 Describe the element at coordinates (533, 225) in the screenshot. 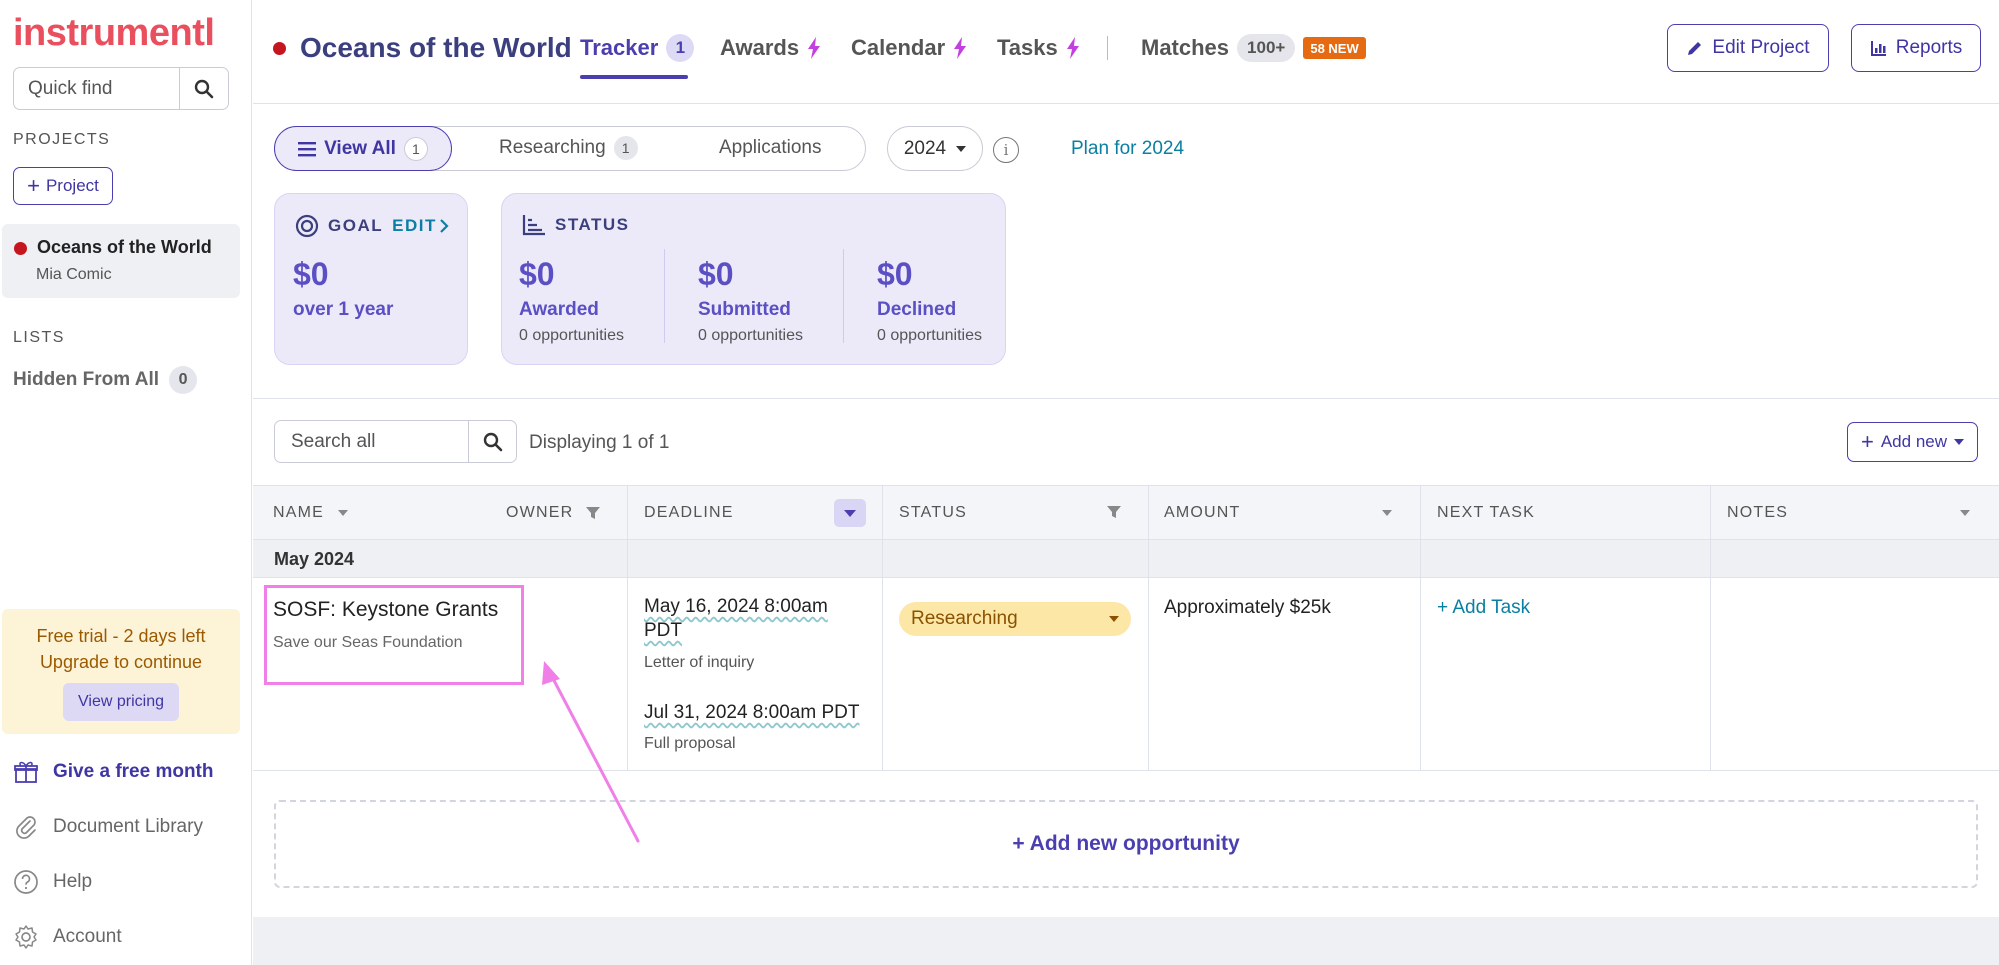

I see `stairs-chart-icon` at that location.